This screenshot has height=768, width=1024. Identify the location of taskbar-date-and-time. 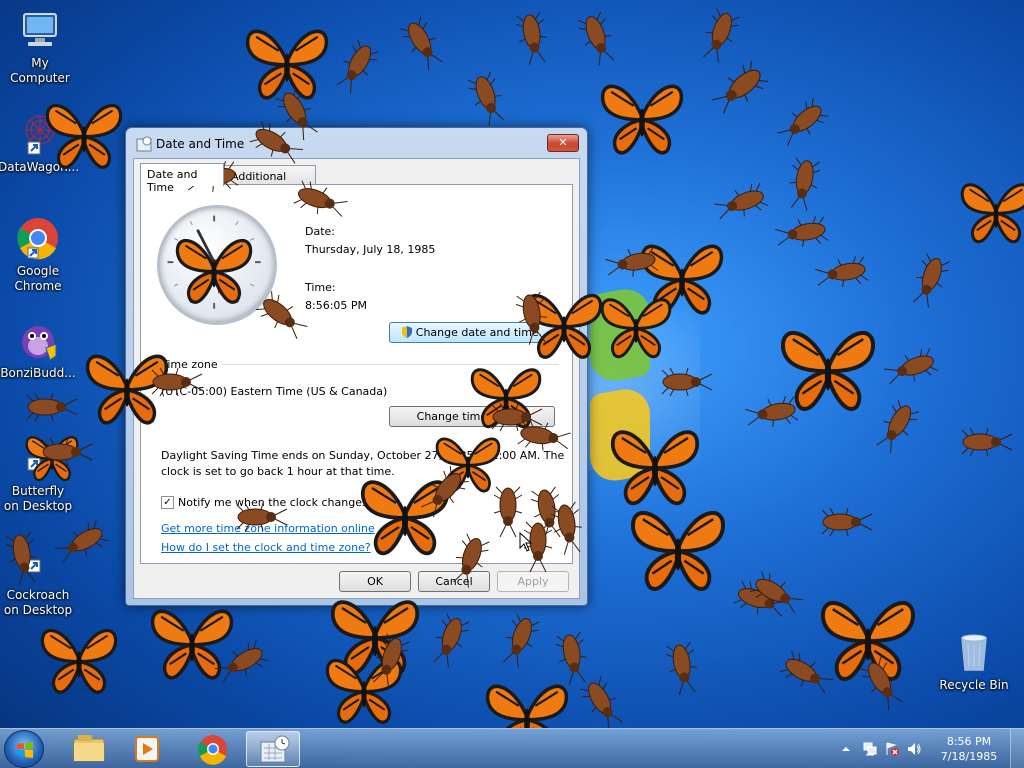
(273, 749).